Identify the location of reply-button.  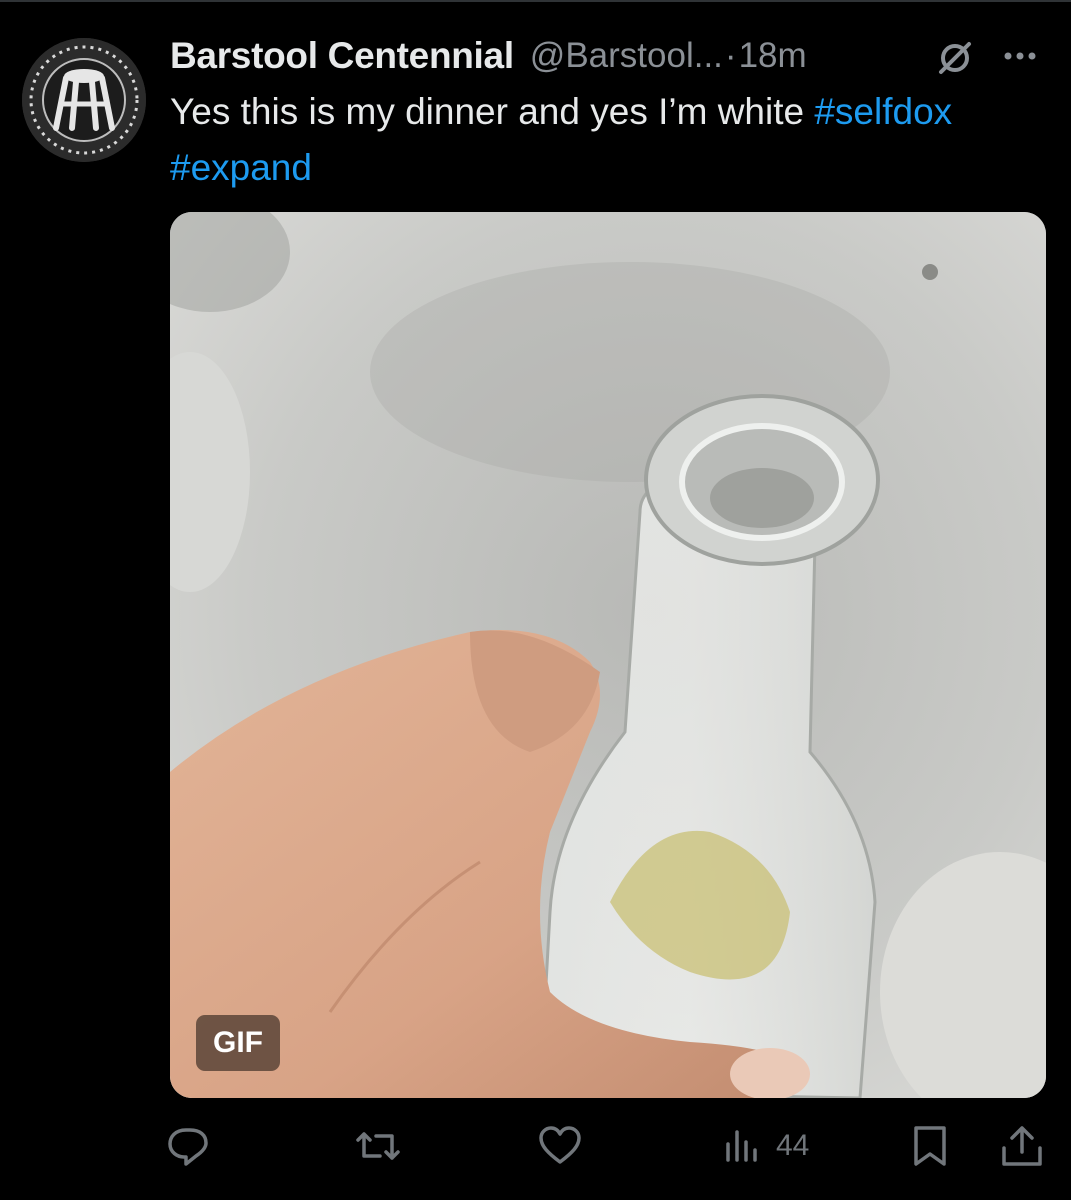
(188, 1146).